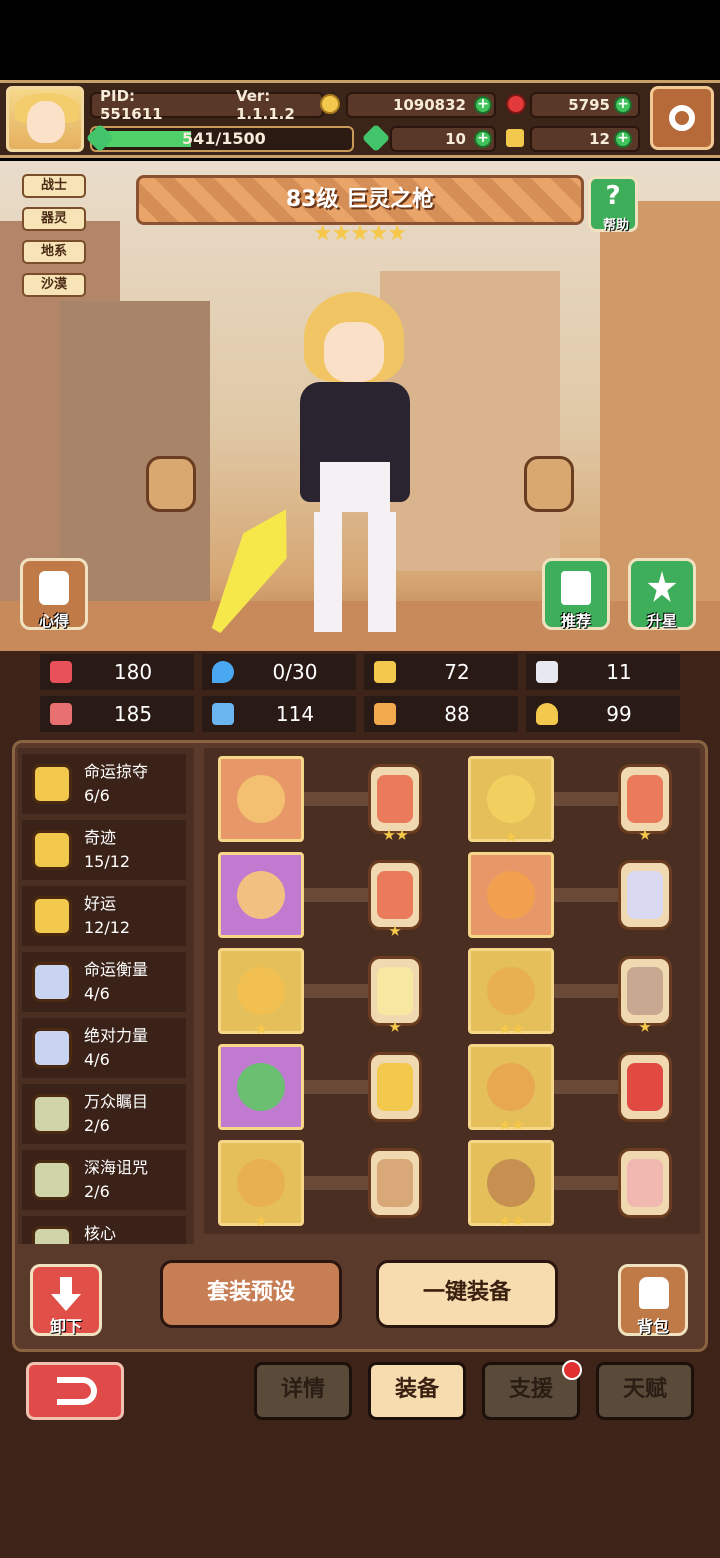 The width and height of the screenshot is (720, 1558). I want to click on auto-equip-button: 一键装备, so click(467, 1294).